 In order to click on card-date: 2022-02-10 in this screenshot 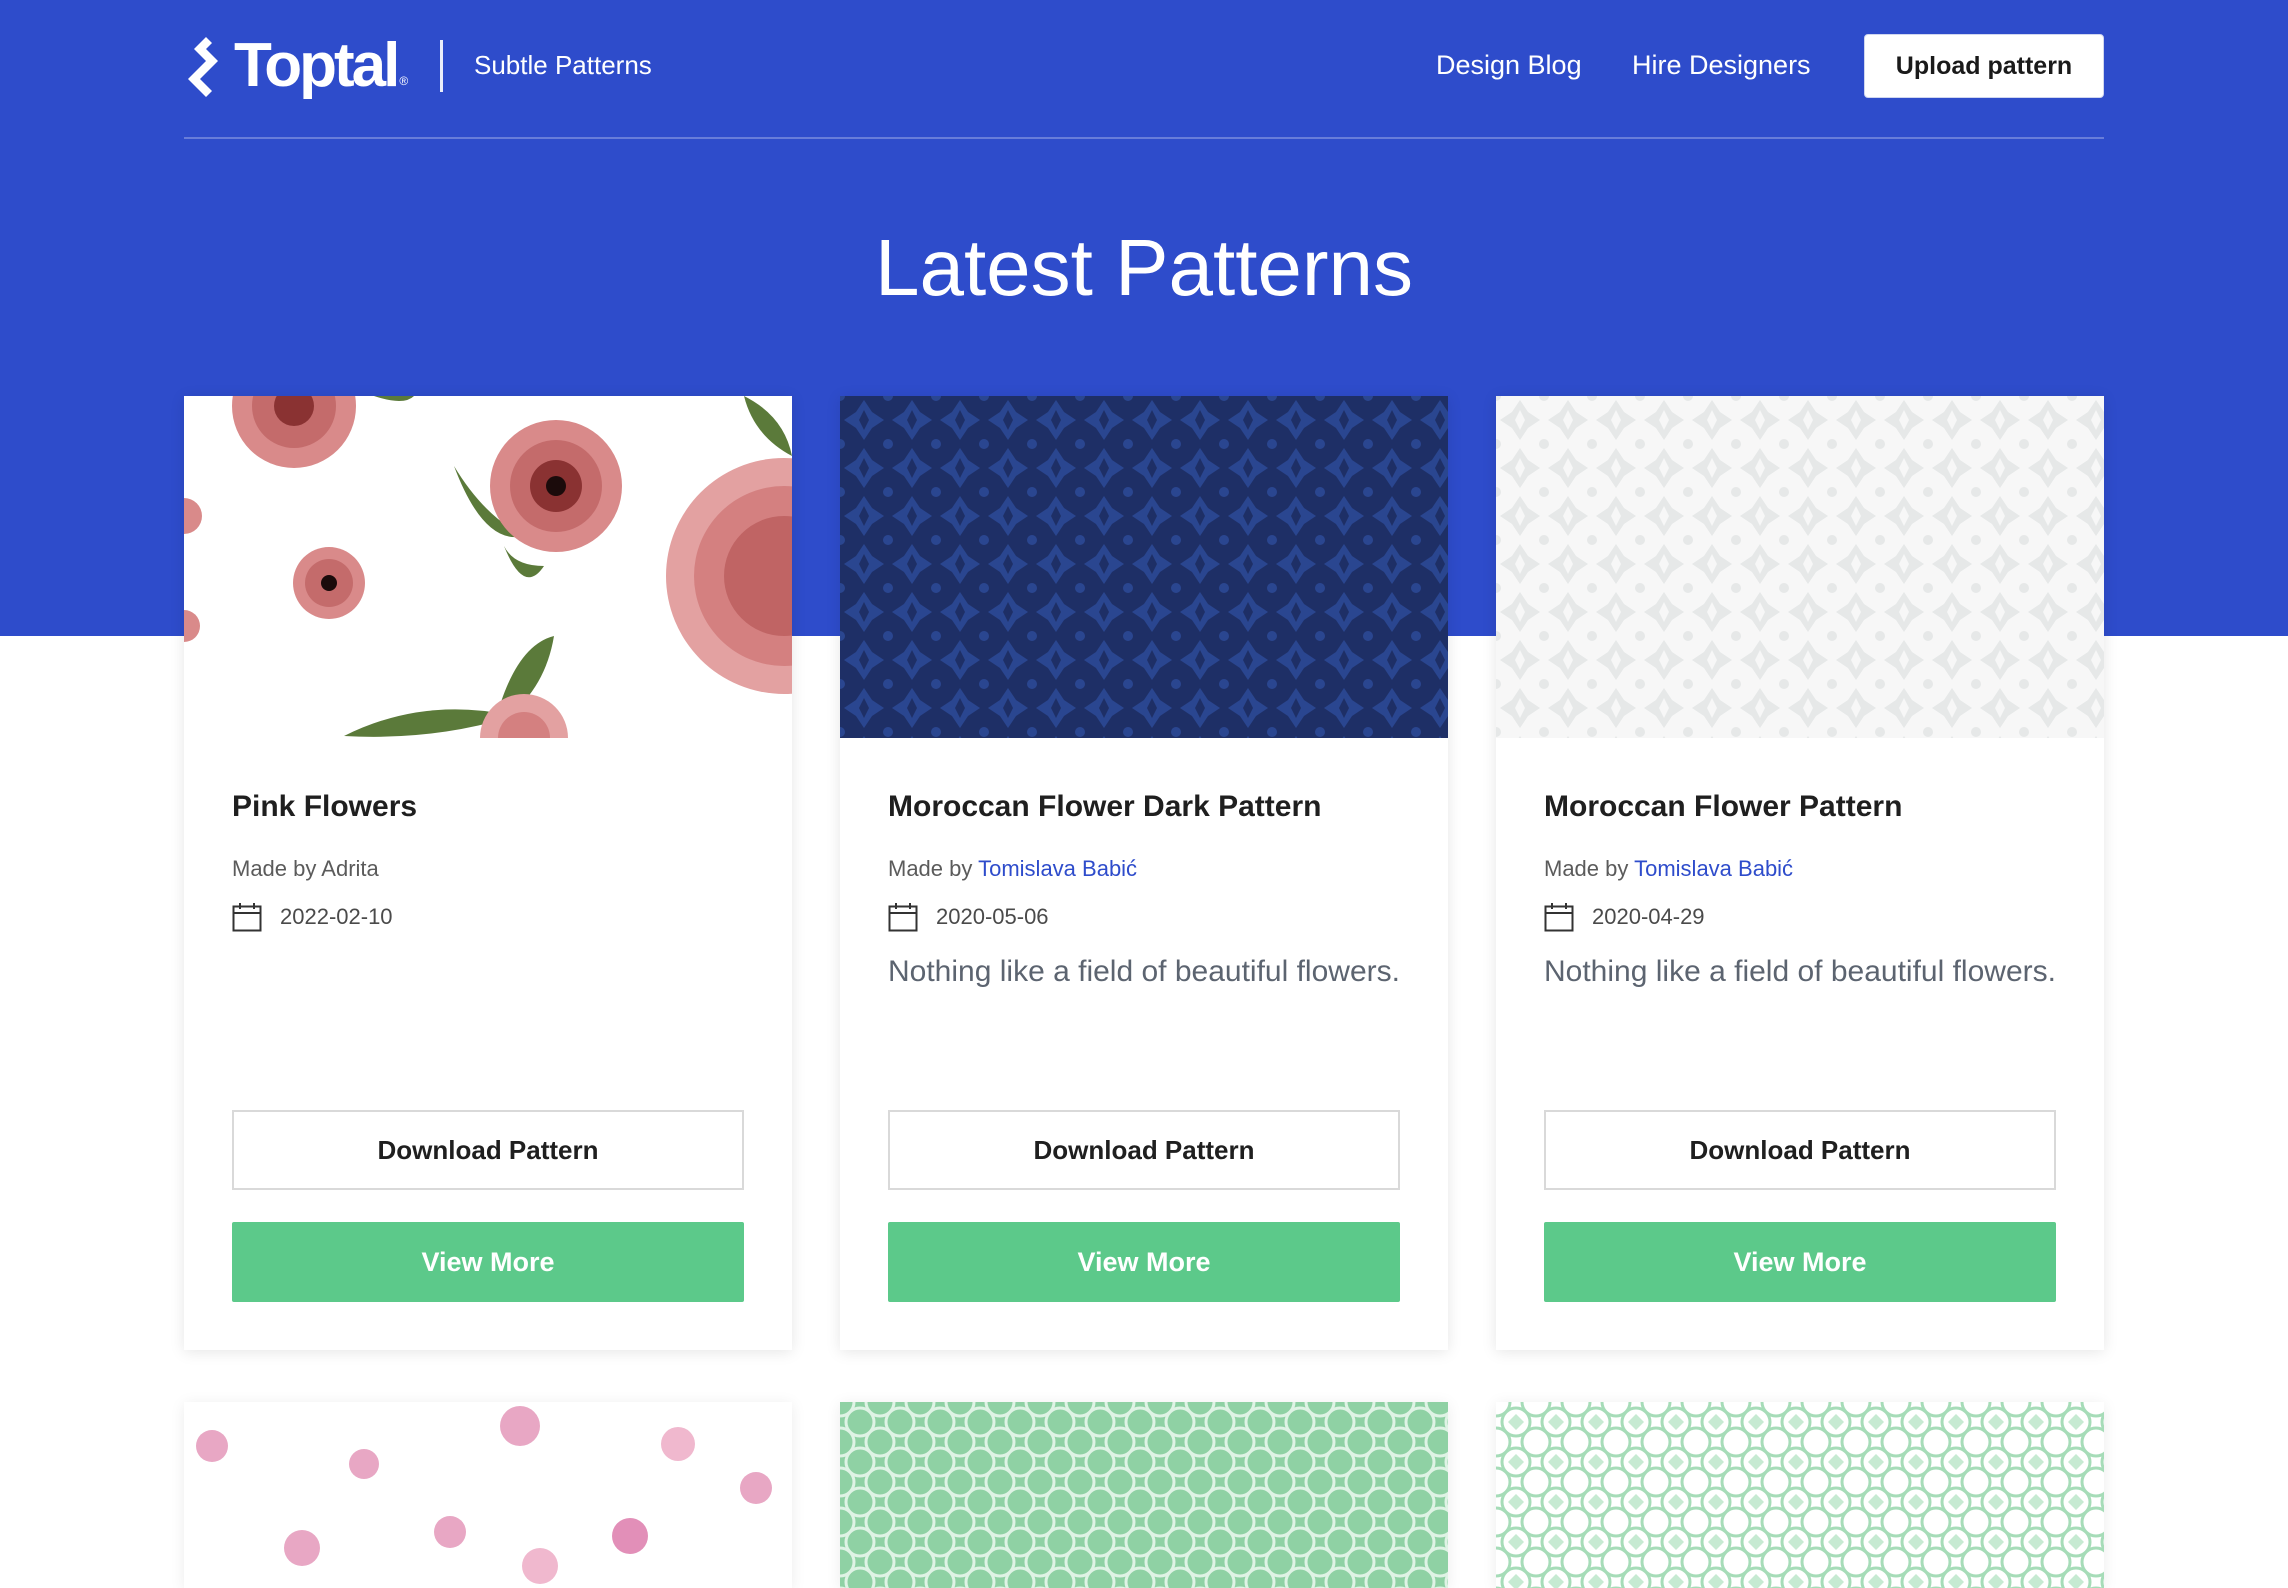, I will do `click(312, 917)`.